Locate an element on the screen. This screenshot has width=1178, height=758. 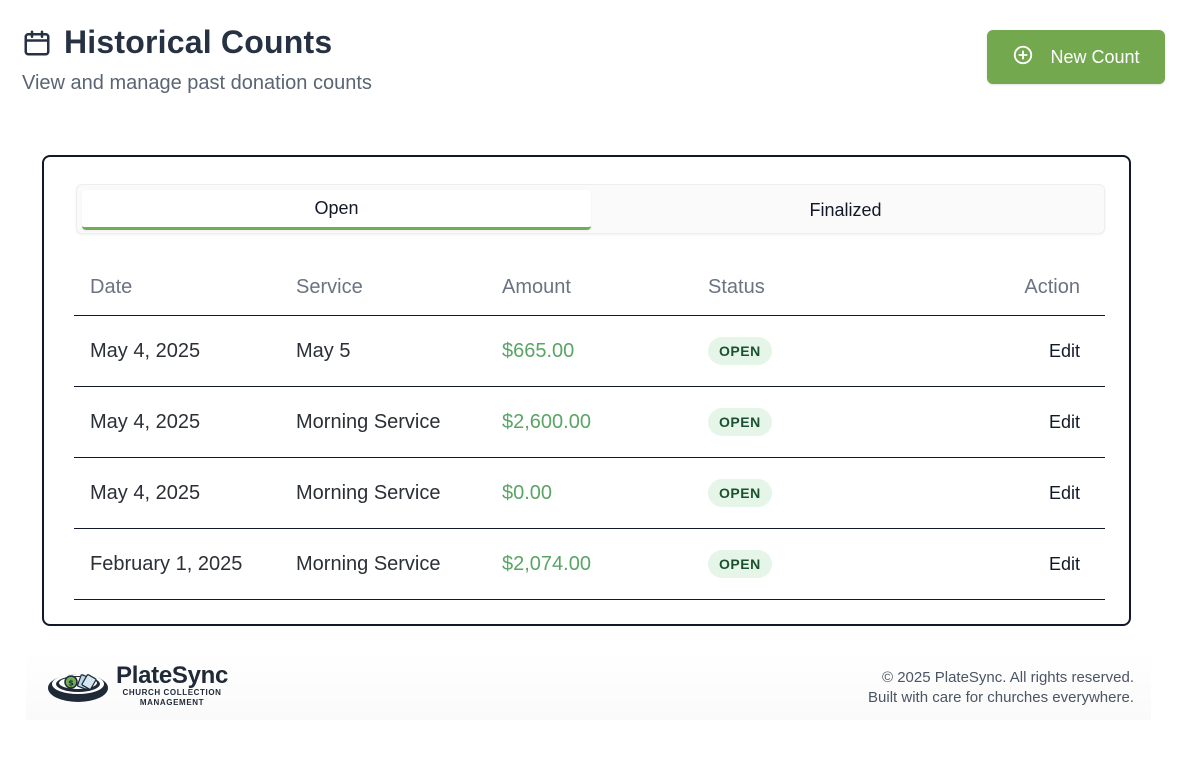
new-count-button: New Count is located at coordinates (1076, 57).